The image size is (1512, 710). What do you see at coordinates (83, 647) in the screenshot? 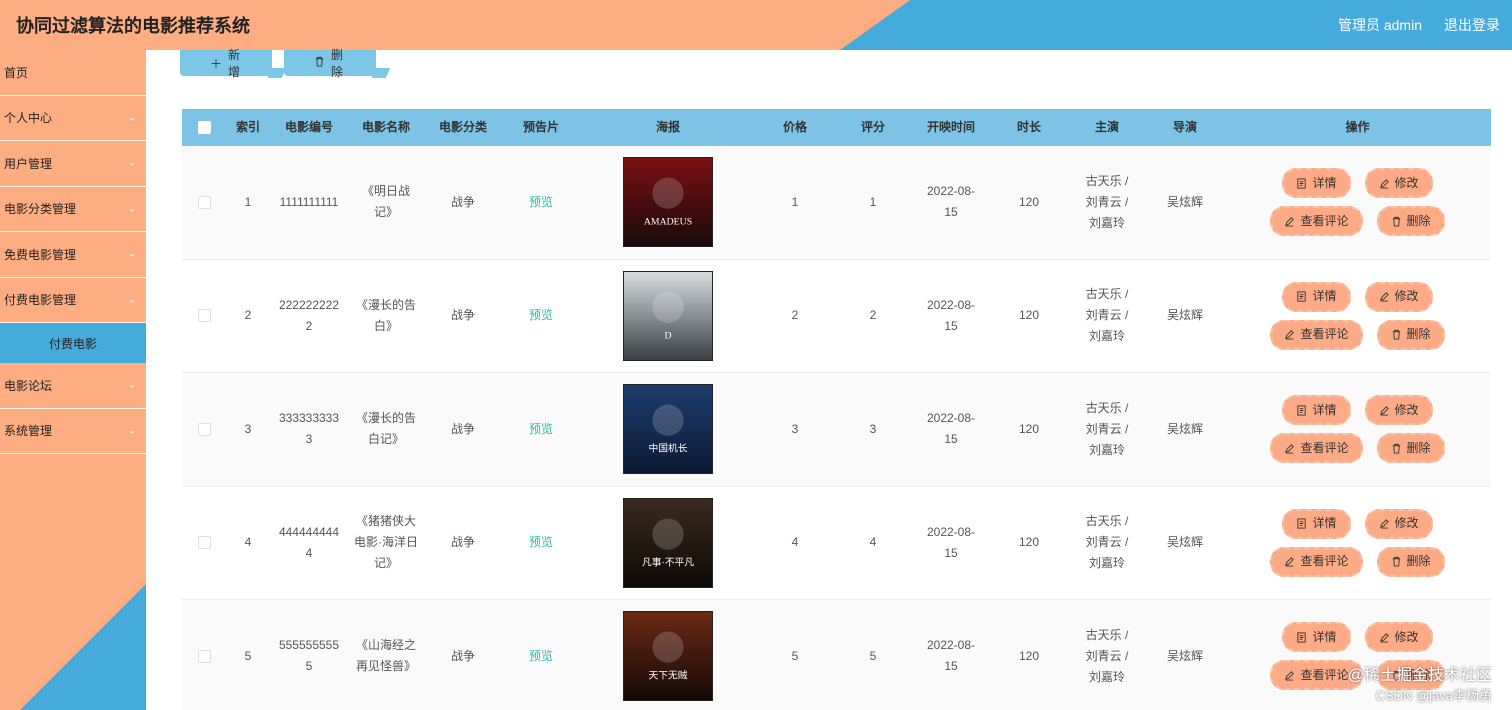
I see `sidebar-blue-corner` at bounding box center [83, 647].